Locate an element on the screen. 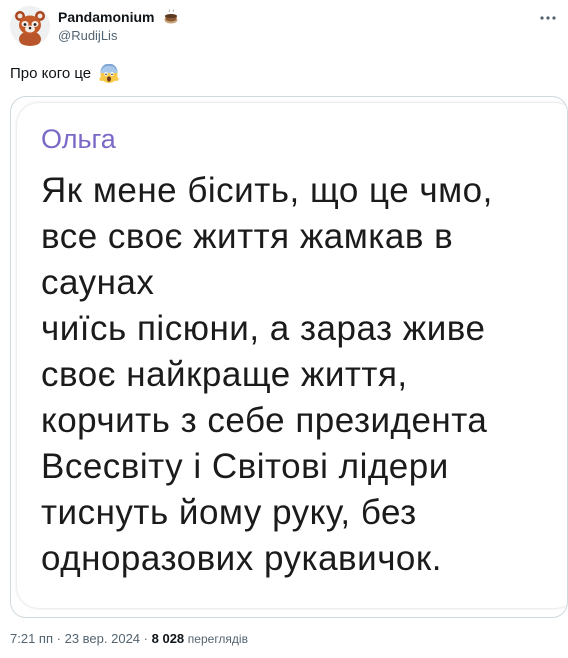 The image size is (568, 658). views-count: 8 028 is located at coordinates (168, 638).